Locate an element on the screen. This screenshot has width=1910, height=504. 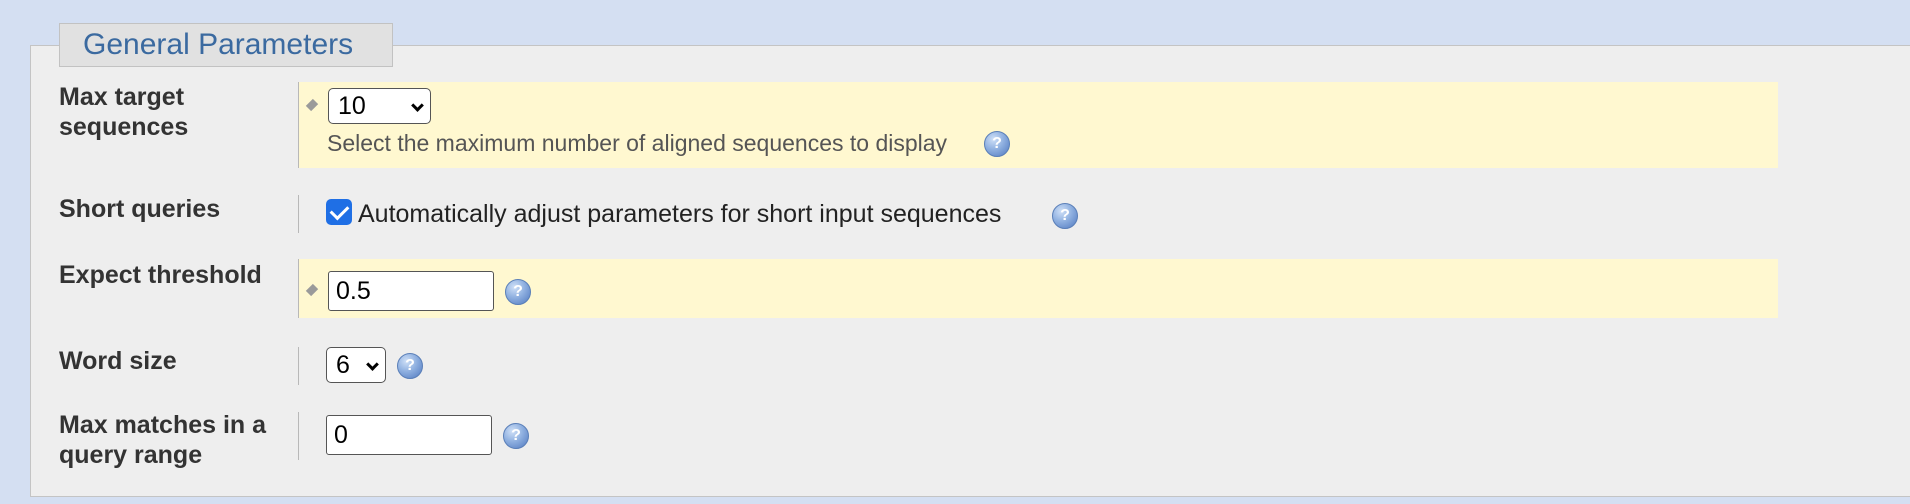
short-queries-checkbox is located at coordinates (339, 212).